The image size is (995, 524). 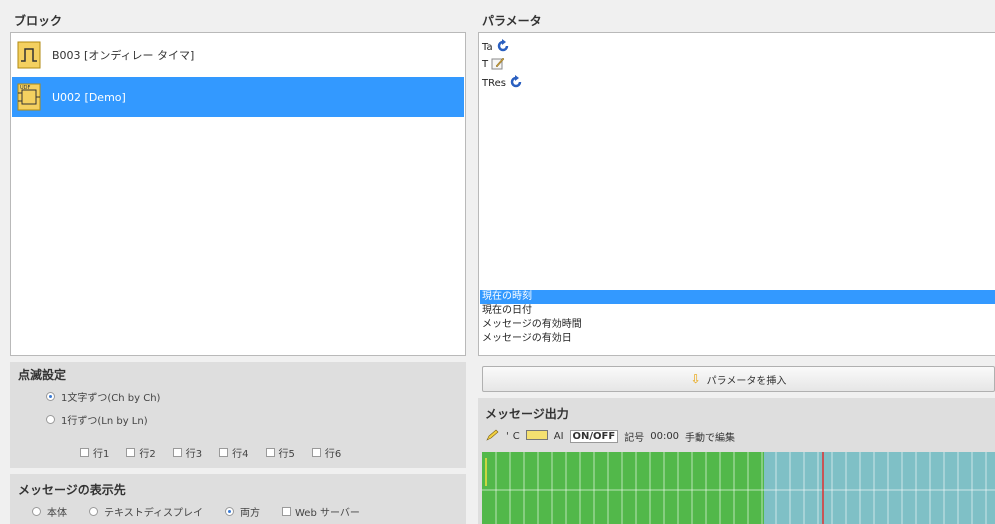 I want to click on destination-options: 本体 テキストディスプレイ 両方 Web サーバー, so click(x=207, y=511).